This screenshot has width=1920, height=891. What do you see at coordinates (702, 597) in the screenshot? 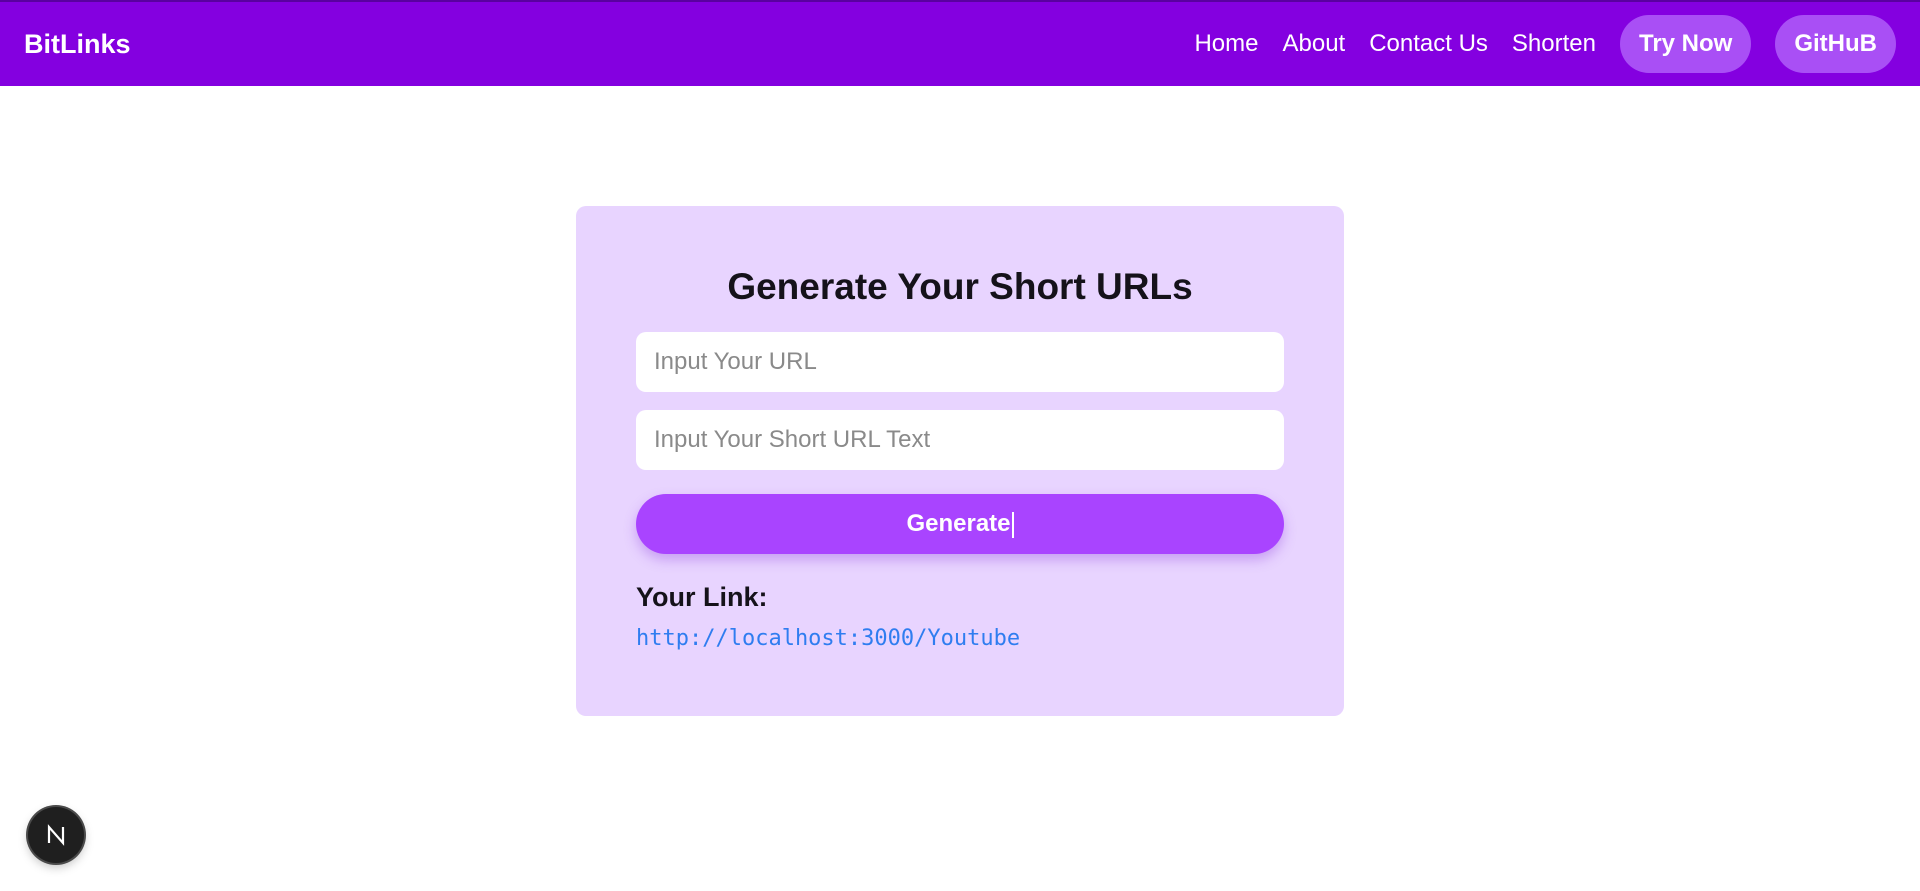
I see `your-link-label: Your Link:` at bounding box center [702, 597].